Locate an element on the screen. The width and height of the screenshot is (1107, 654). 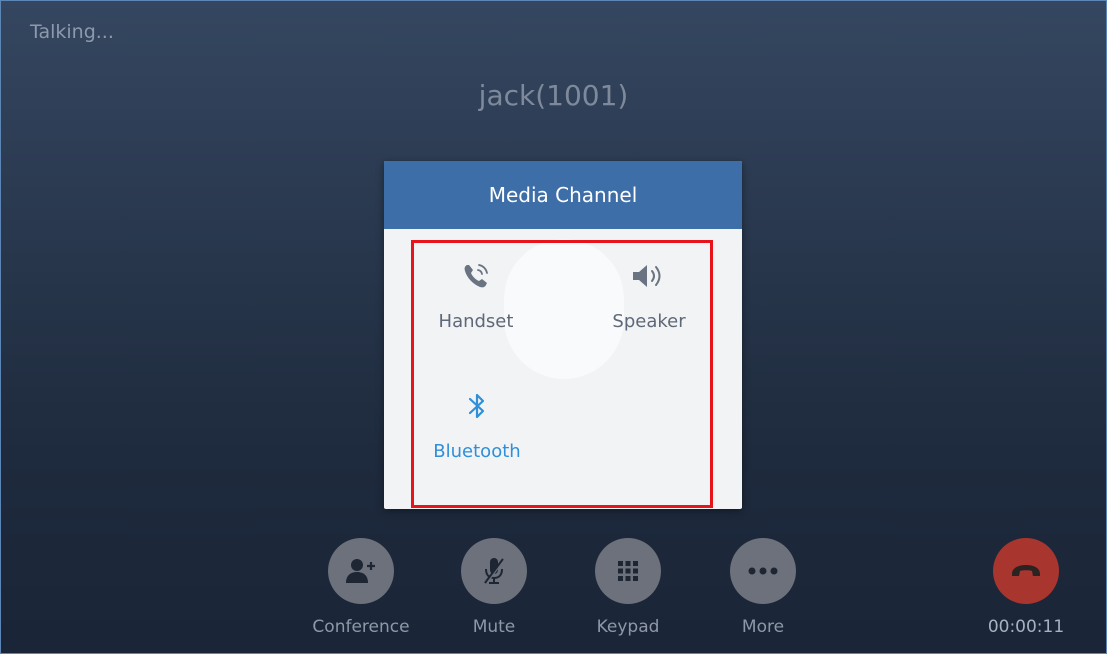
keypad-control: Keypad is located at coordinates (628, 587).